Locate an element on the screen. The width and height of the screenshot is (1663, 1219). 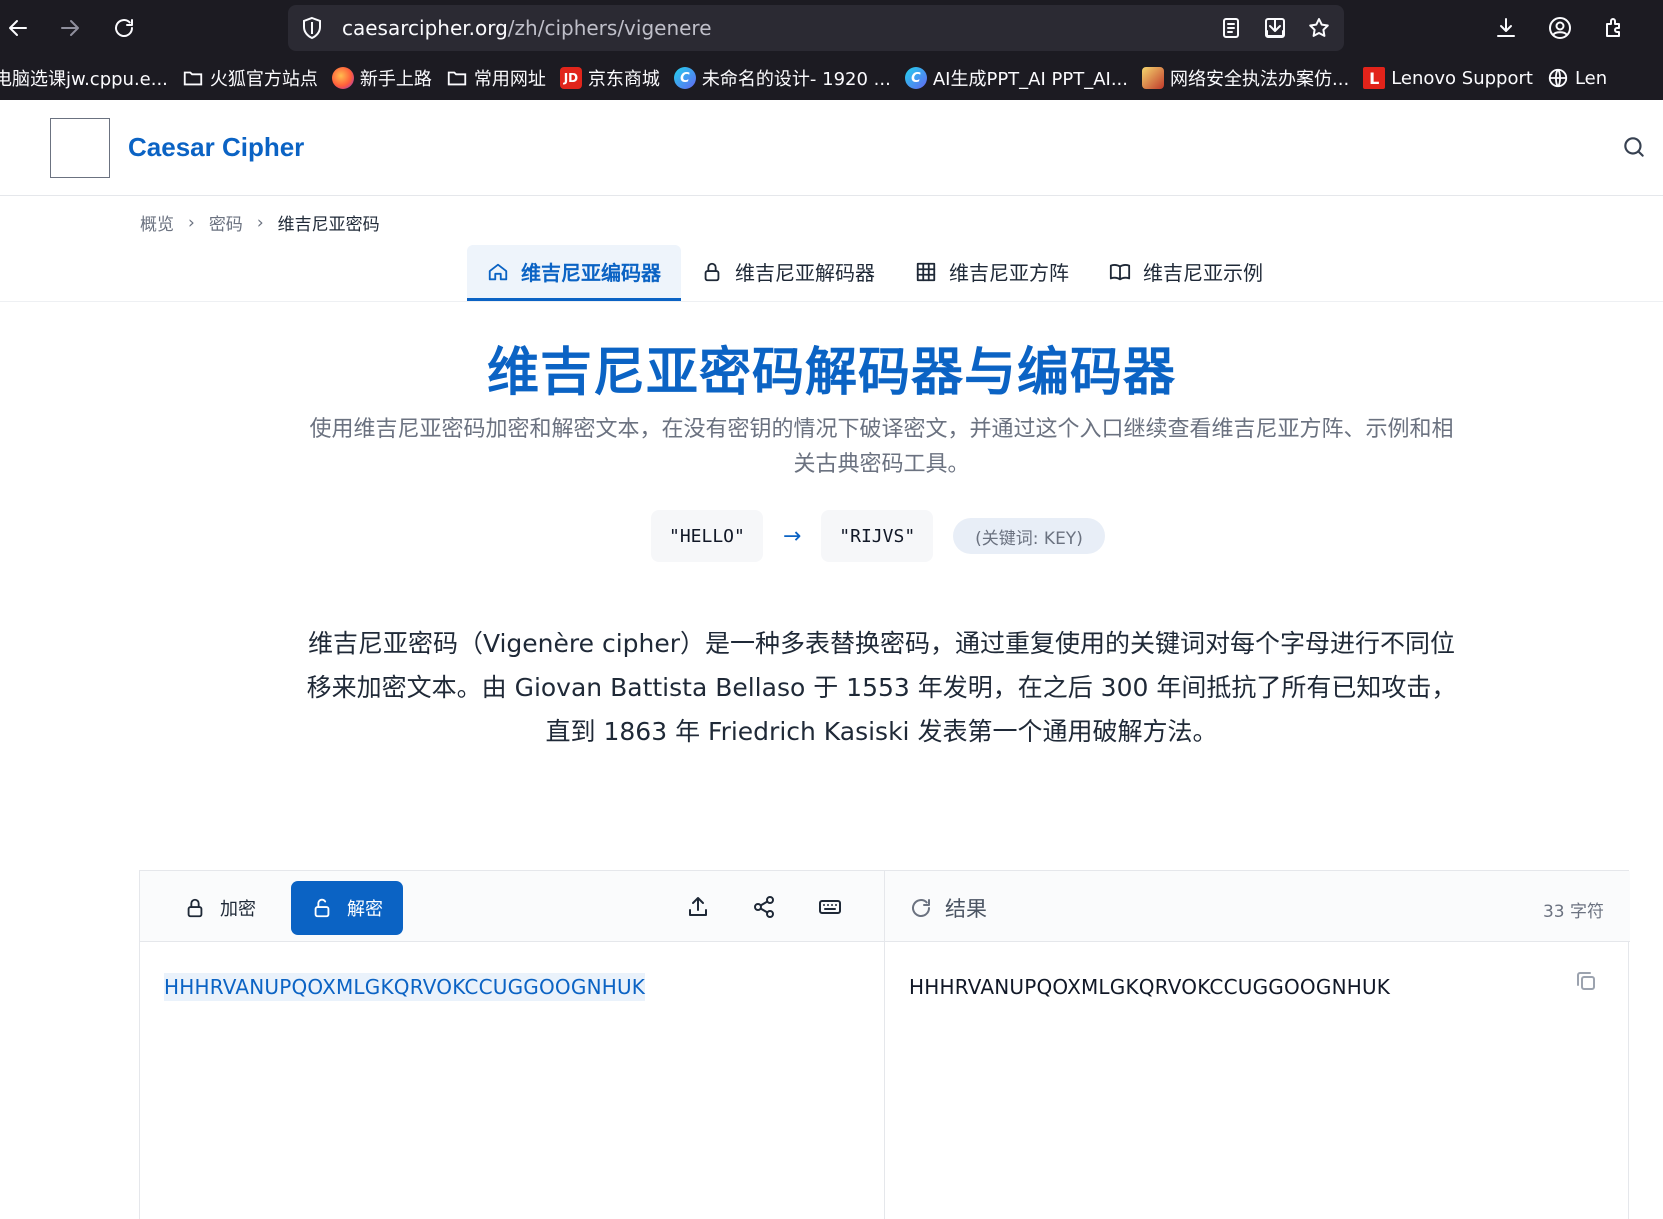
url-path: /zh/ciphers/vigenere is located at coordinates (609, 28).